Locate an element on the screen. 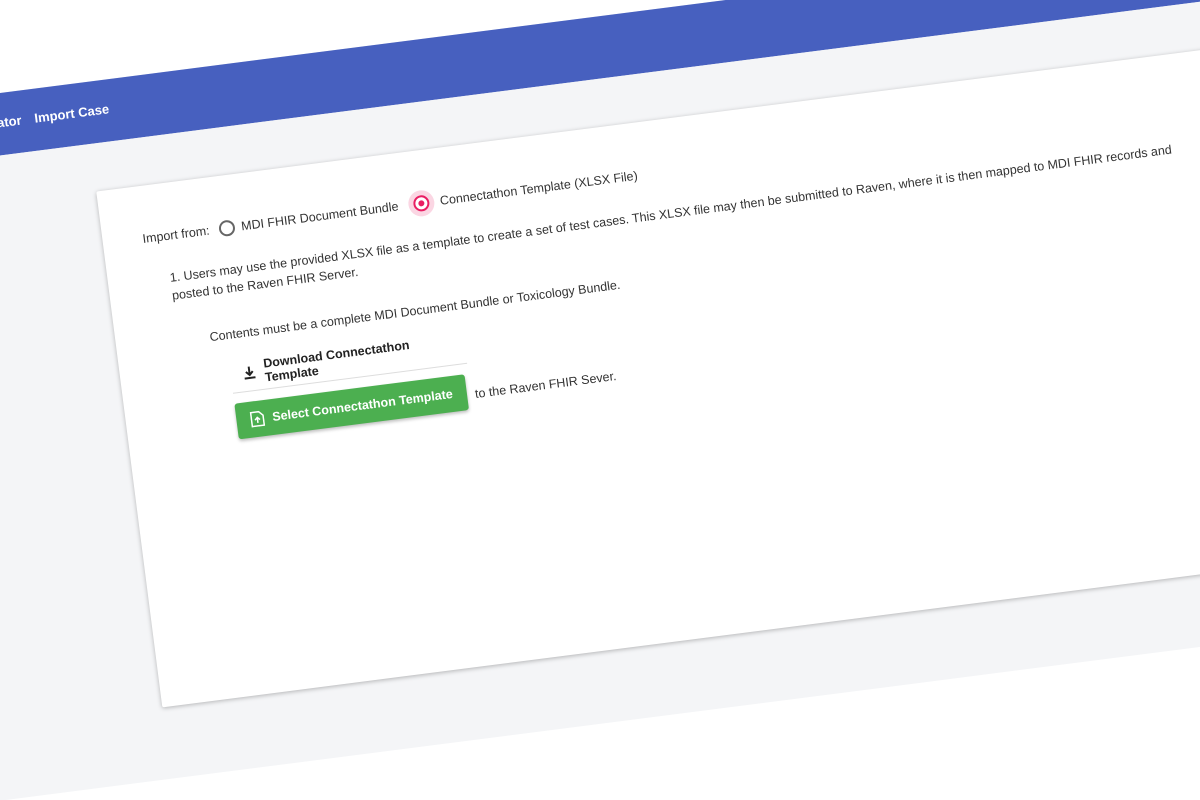 This screenshot has height=800, width=1200. radio-label-connectathon-template: Connectathon Template (XLSX File) is located at coordinates (539, 188).